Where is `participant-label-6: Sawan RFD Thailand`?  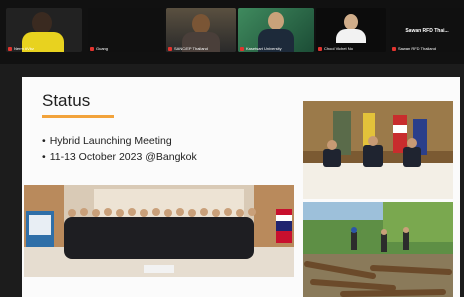
participant-label-6: Sawan RFD Thailand is located at coordinates (414, 48).